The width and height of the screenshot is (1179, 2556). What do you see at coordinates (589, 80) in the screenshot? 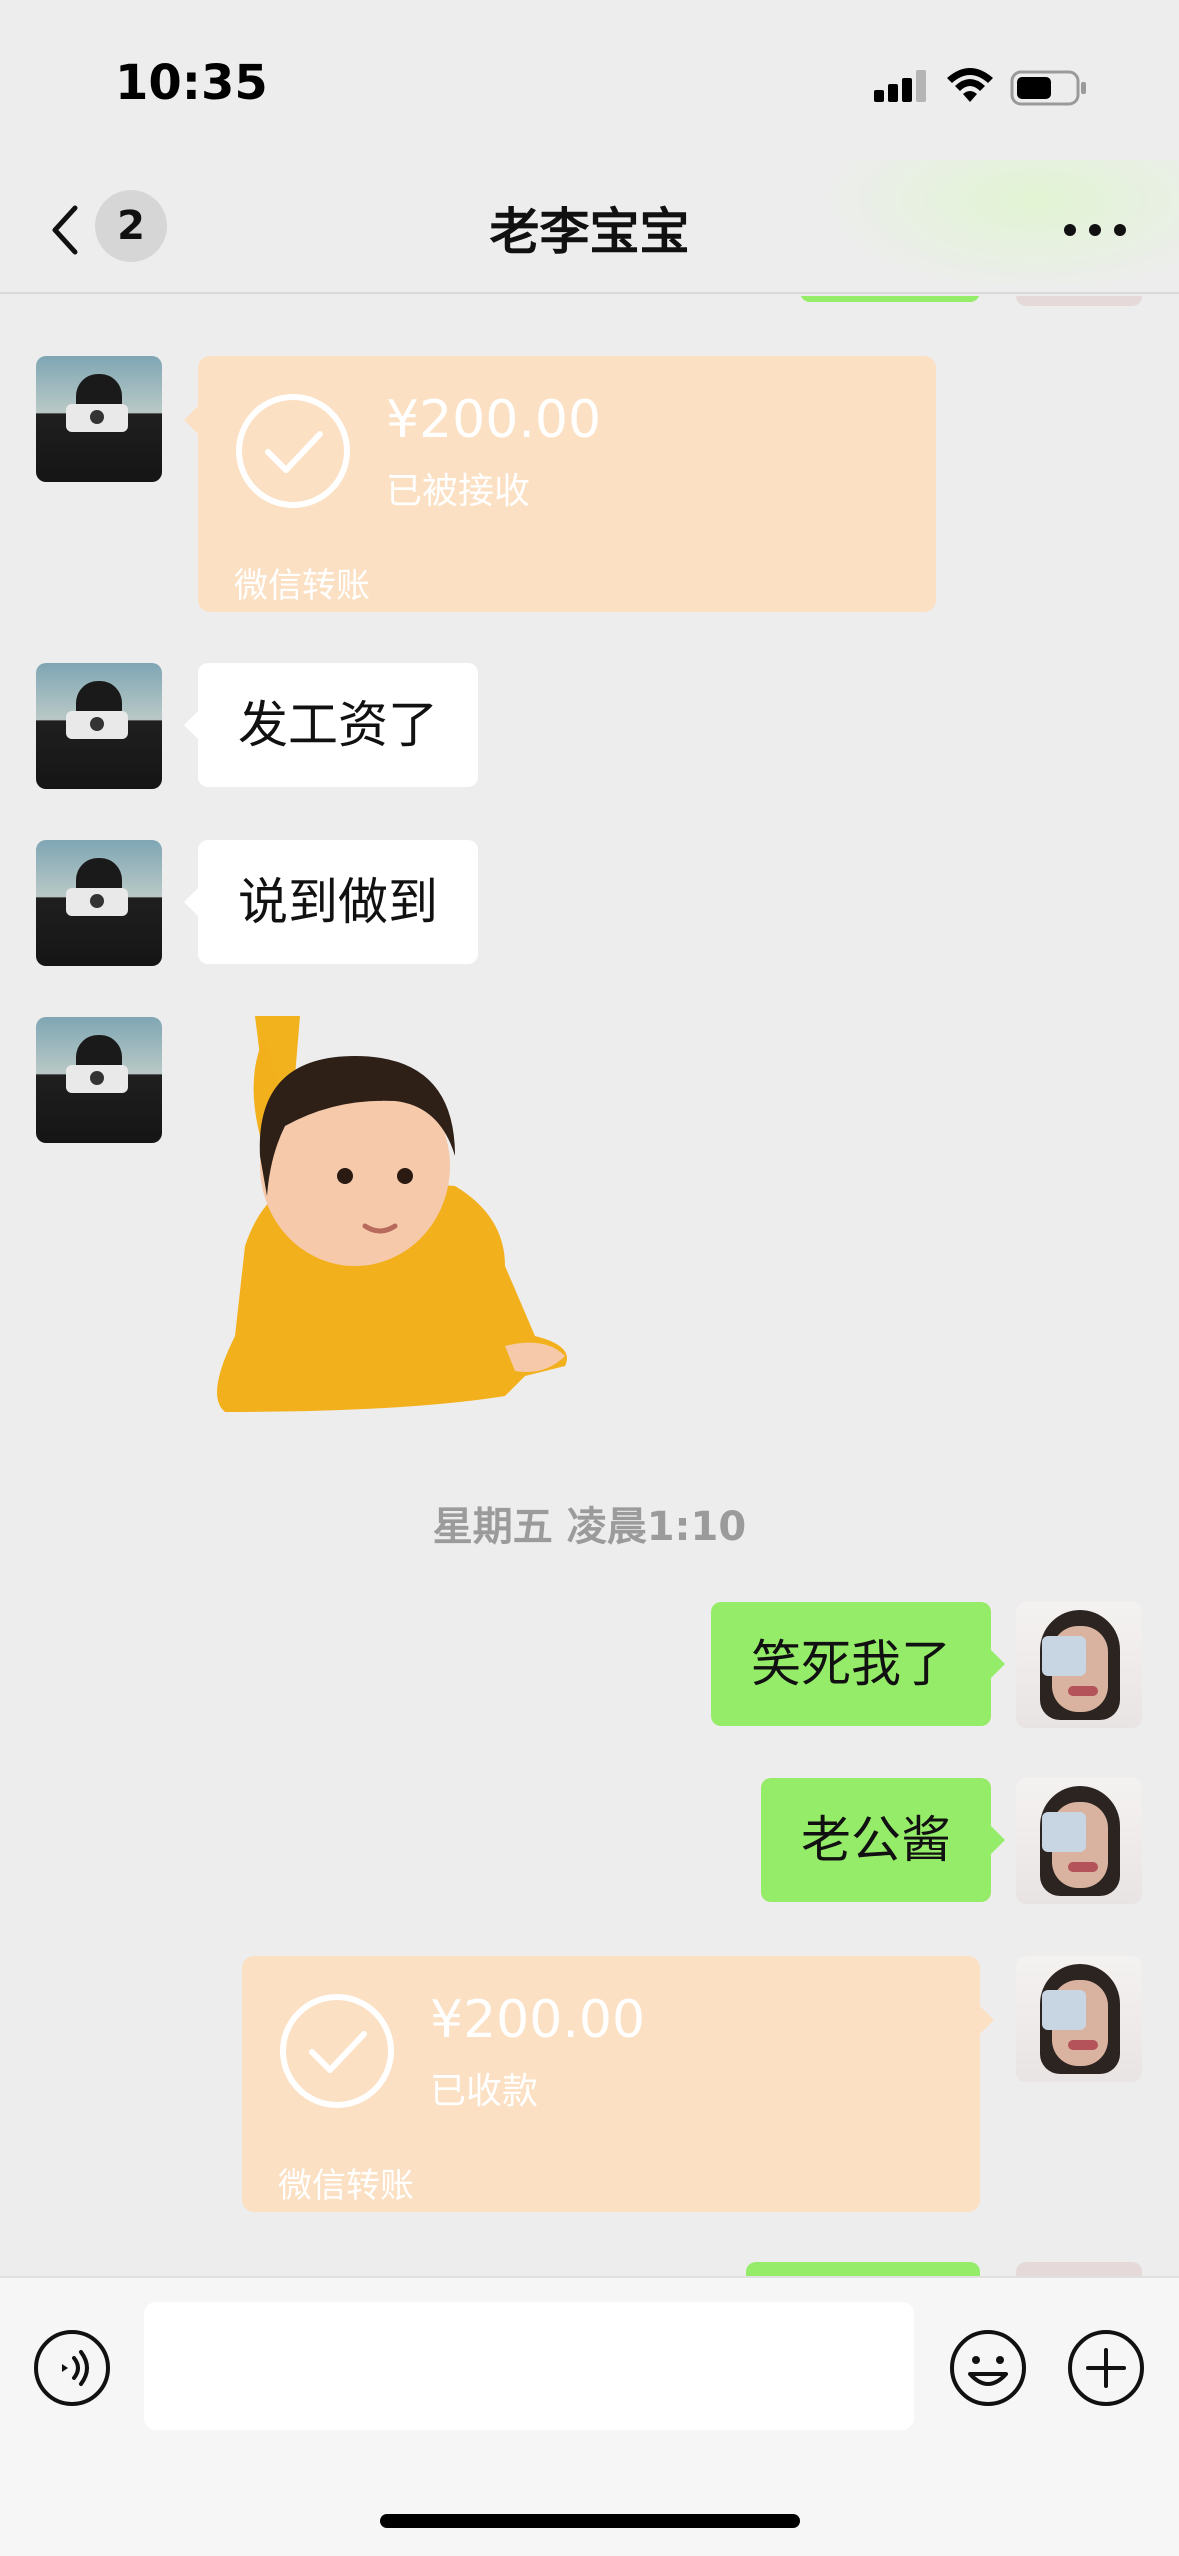
I see `status-bar: 10:35` at bounding box center [589, 80].